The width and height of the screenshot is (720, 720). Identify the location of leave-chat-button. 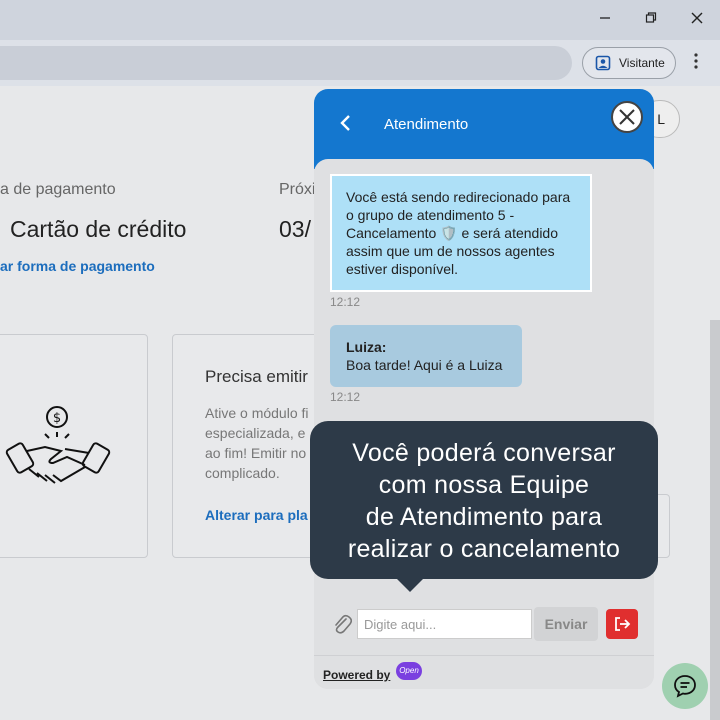
(622, 624).